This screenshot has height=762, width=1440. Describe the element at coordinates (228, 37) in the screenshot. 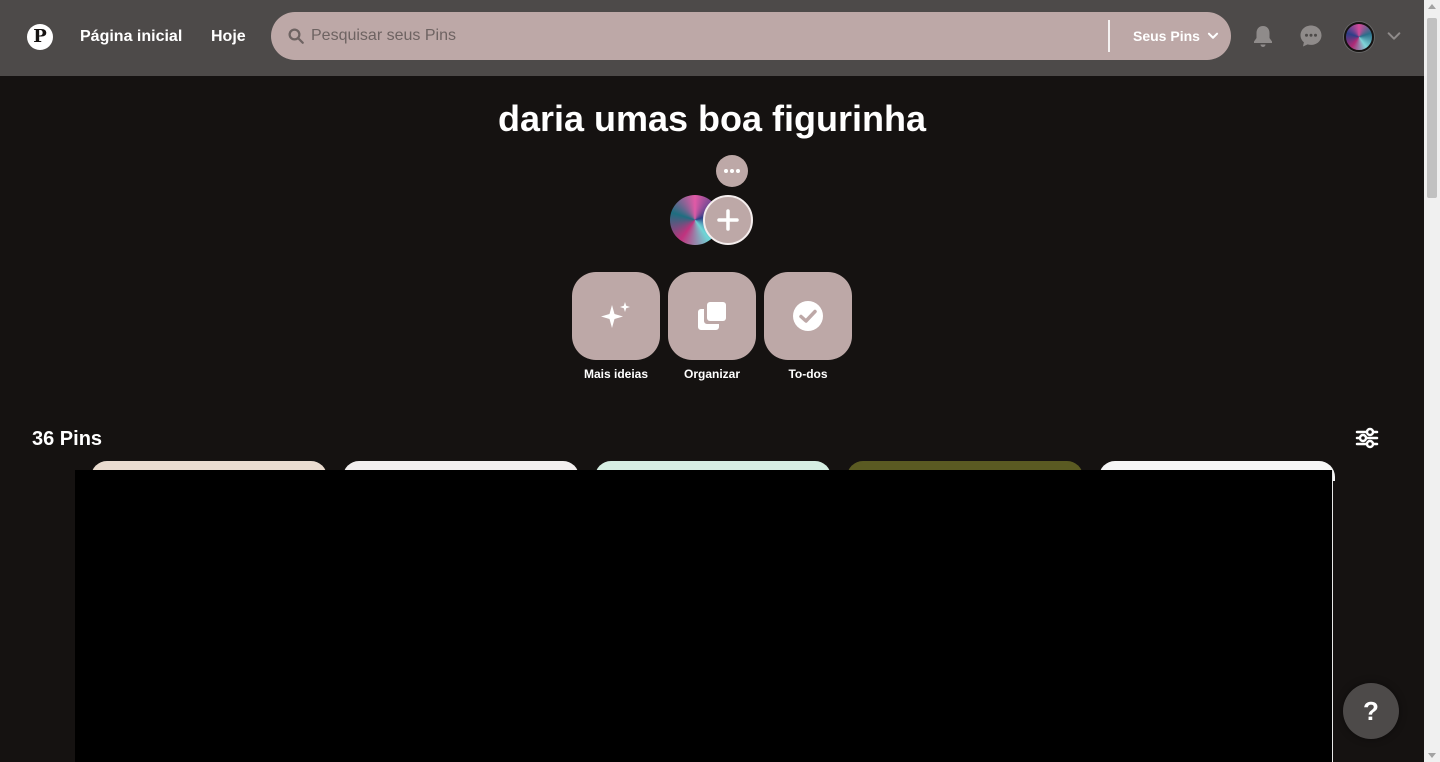

I see `nav-today-link: Hoje` at that location.